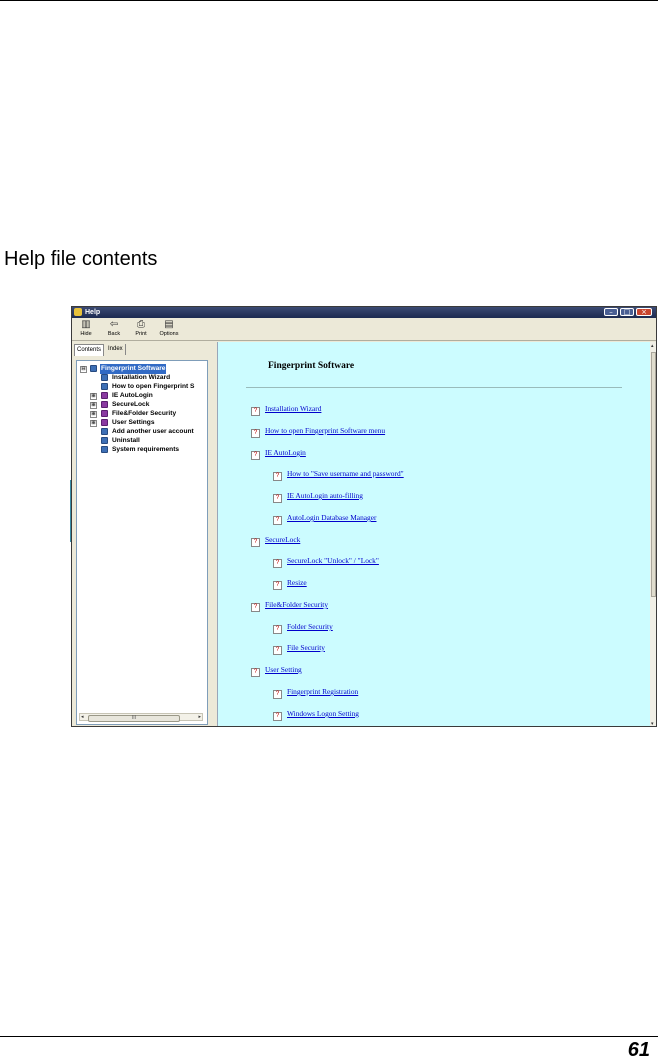  I want to click on hide-icon: ▥, so click(86, 324).